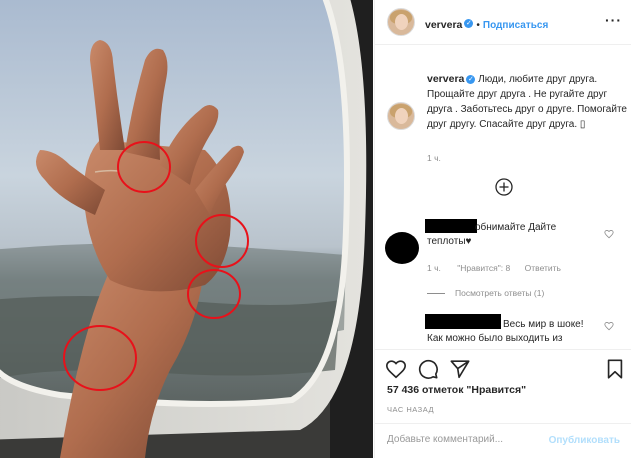 The image size is (631, 459). I want to click on share-icon, so click(460, 369).